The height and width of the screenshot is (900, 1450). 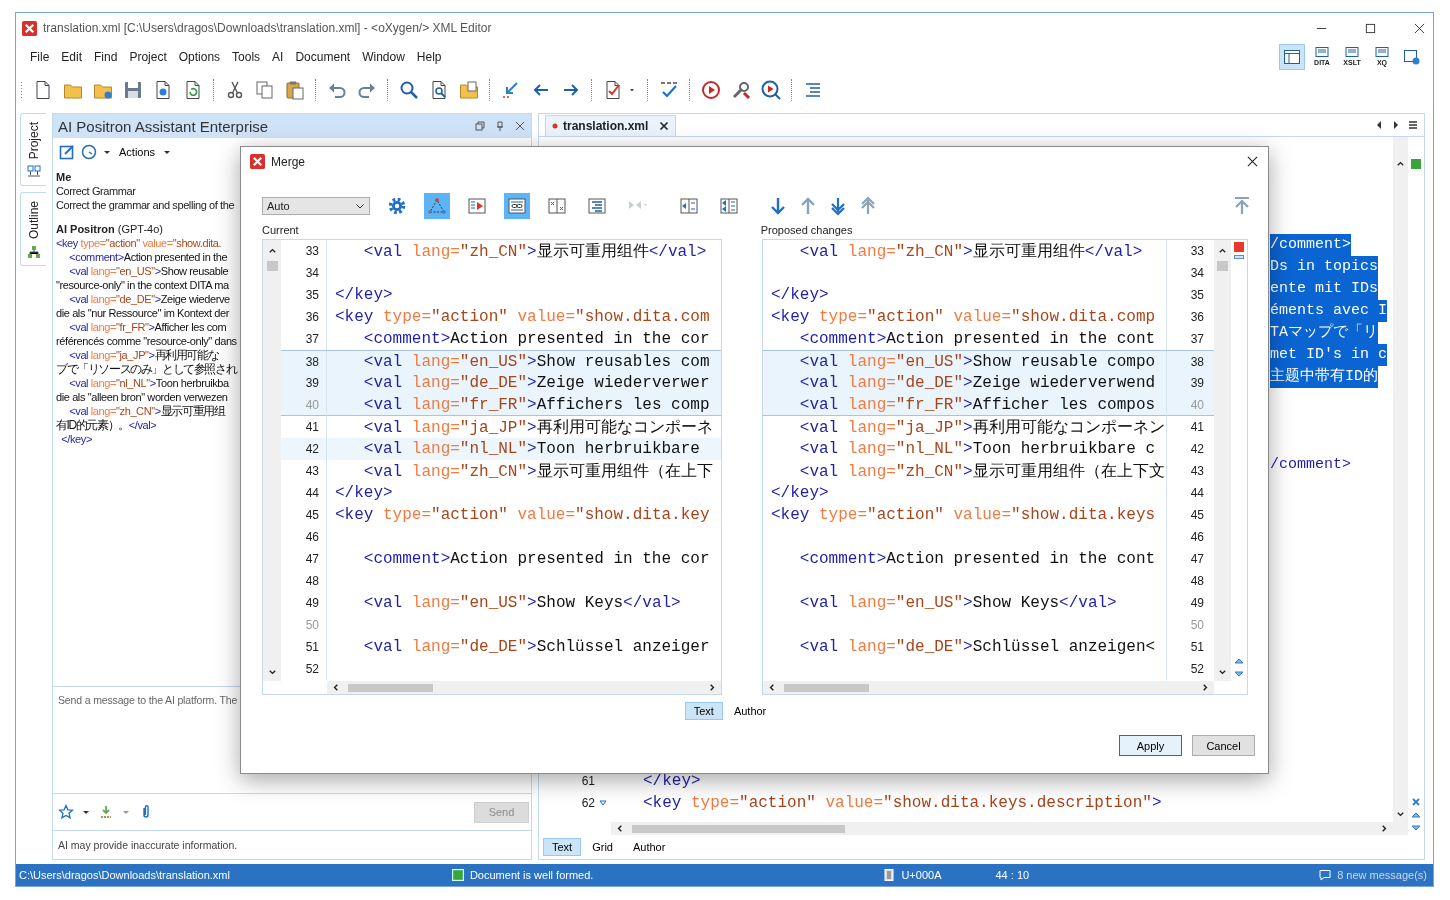 I want to click on status-square-icon, so click(x=457, y=875).